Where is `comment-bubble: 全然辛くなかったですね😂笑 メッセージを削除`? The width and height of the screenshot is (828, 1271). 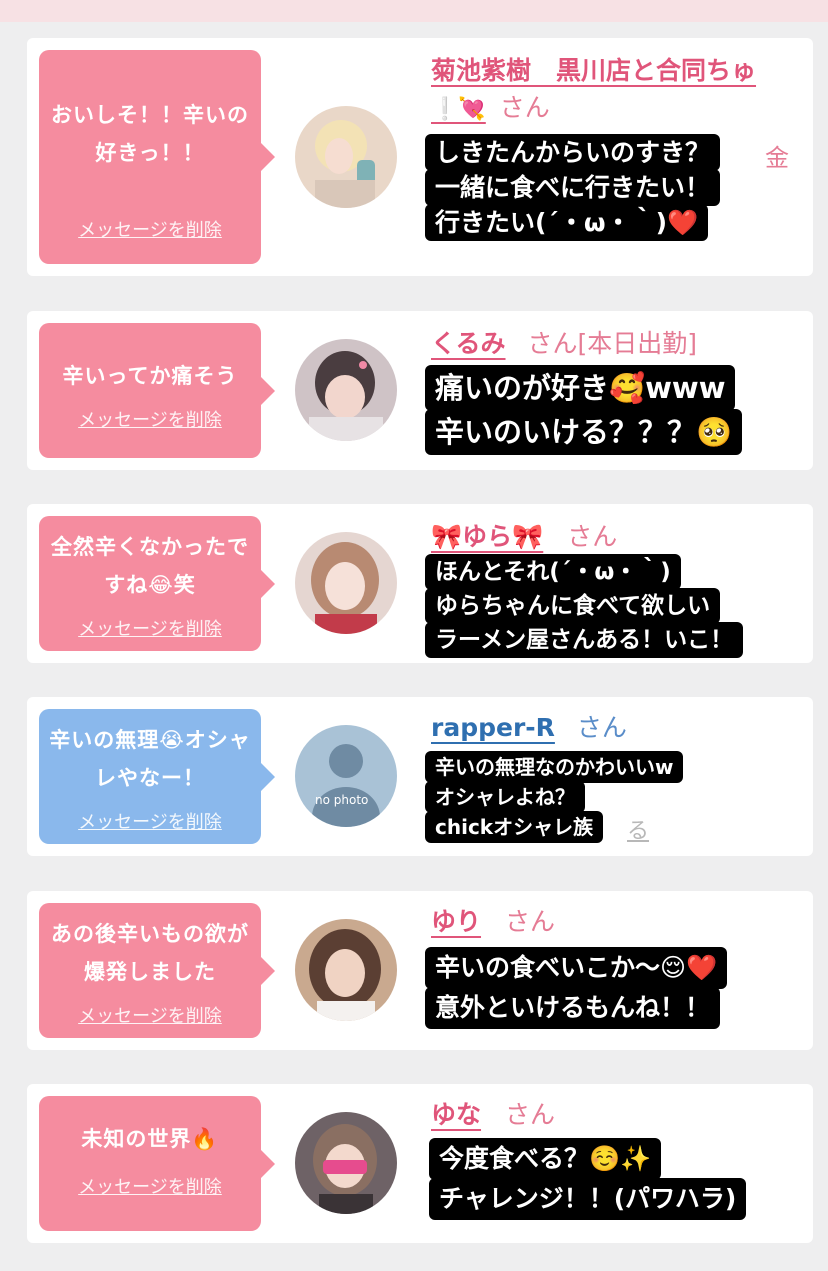
comment-bubble: 全然辛くなかったですね😂笑 メッセージを削除 is located at coordinates (157, 583).